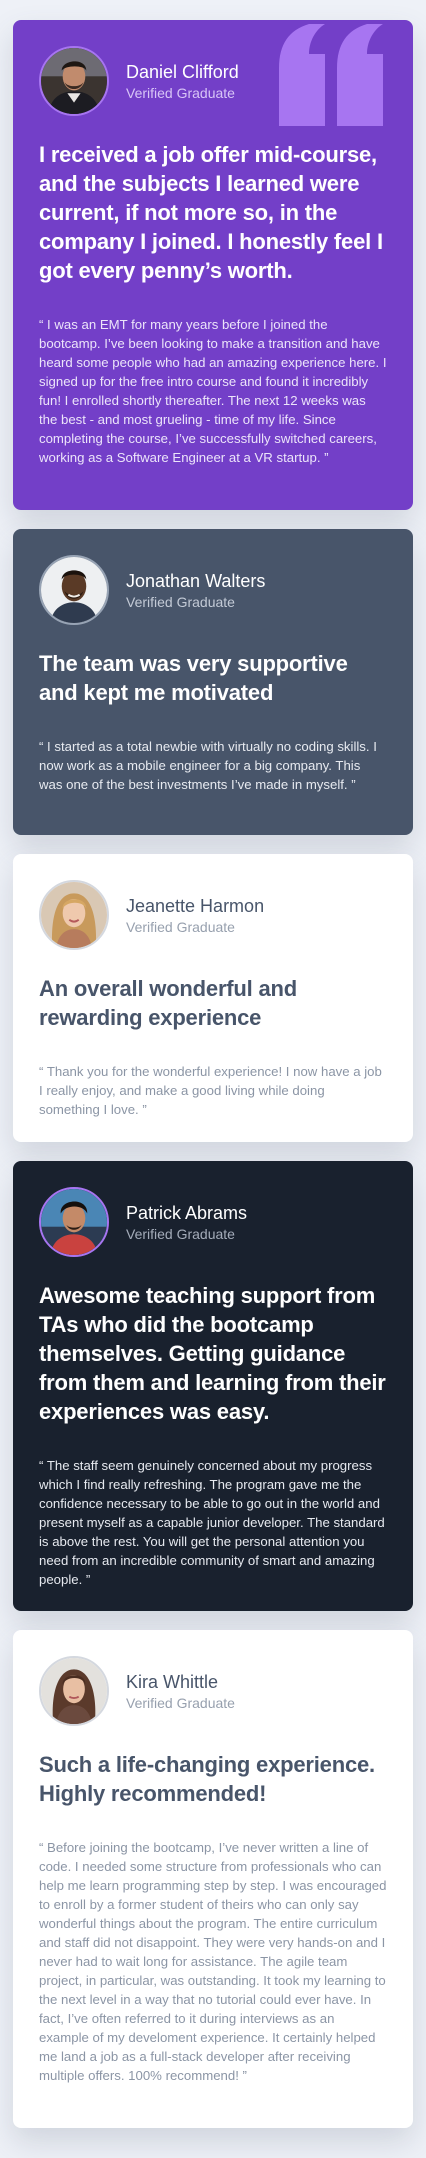 The height and width of the screenshot is (2158, 426). Describe the element at coordinates (196, 580) in the screenshot. I see `author-name: Jonathan Walters` at that location.